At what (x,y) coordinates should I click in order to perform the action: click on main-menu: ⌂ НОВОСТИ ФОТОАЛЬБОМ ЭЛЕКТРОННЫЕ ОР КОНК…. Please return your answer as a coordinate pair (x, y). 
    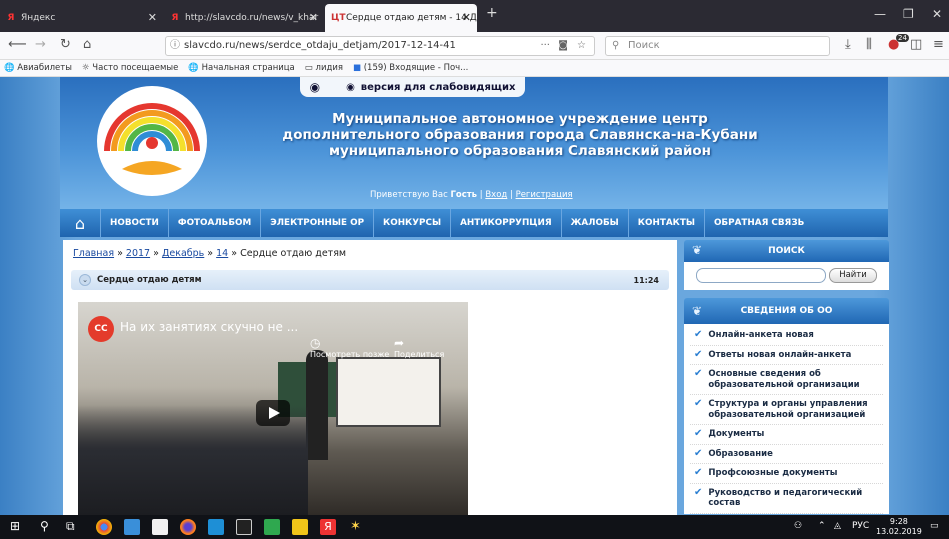
    Looking at the image, I should click on (474, 223).